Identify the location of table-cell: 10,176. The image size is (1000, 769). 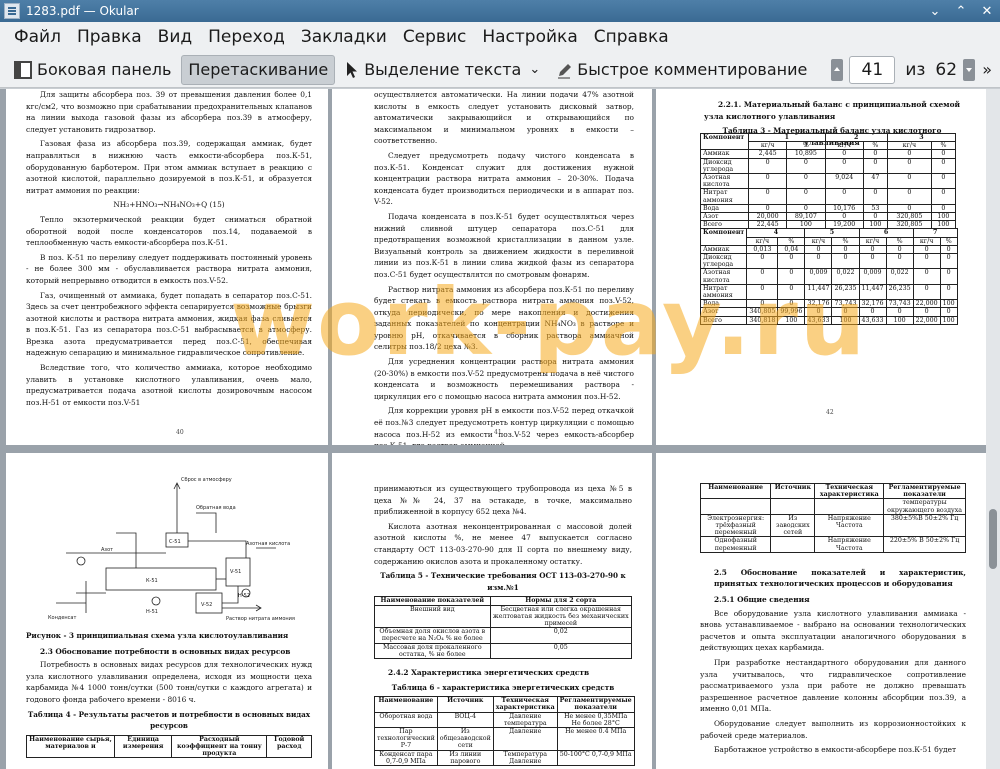
(844, 208).